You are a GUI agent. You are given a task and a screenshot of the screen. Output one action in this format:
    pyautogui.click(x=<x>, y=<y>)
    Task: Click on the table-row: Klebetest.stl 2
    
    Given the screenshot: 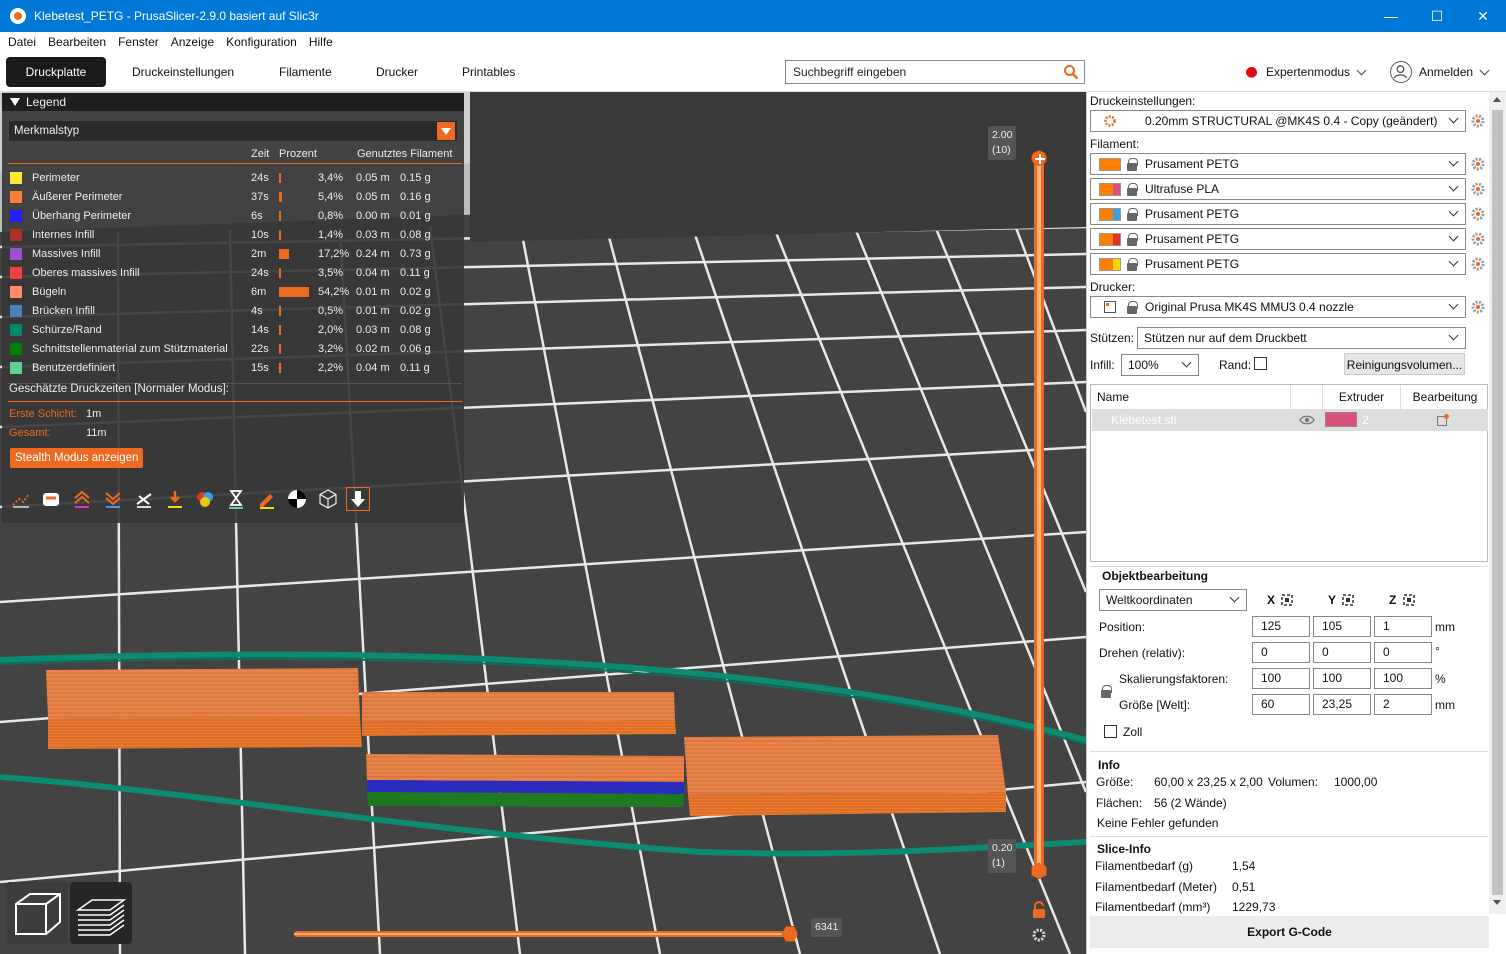 What is the action you would take?
    pyautogui.click(x=1290, y=420)
    